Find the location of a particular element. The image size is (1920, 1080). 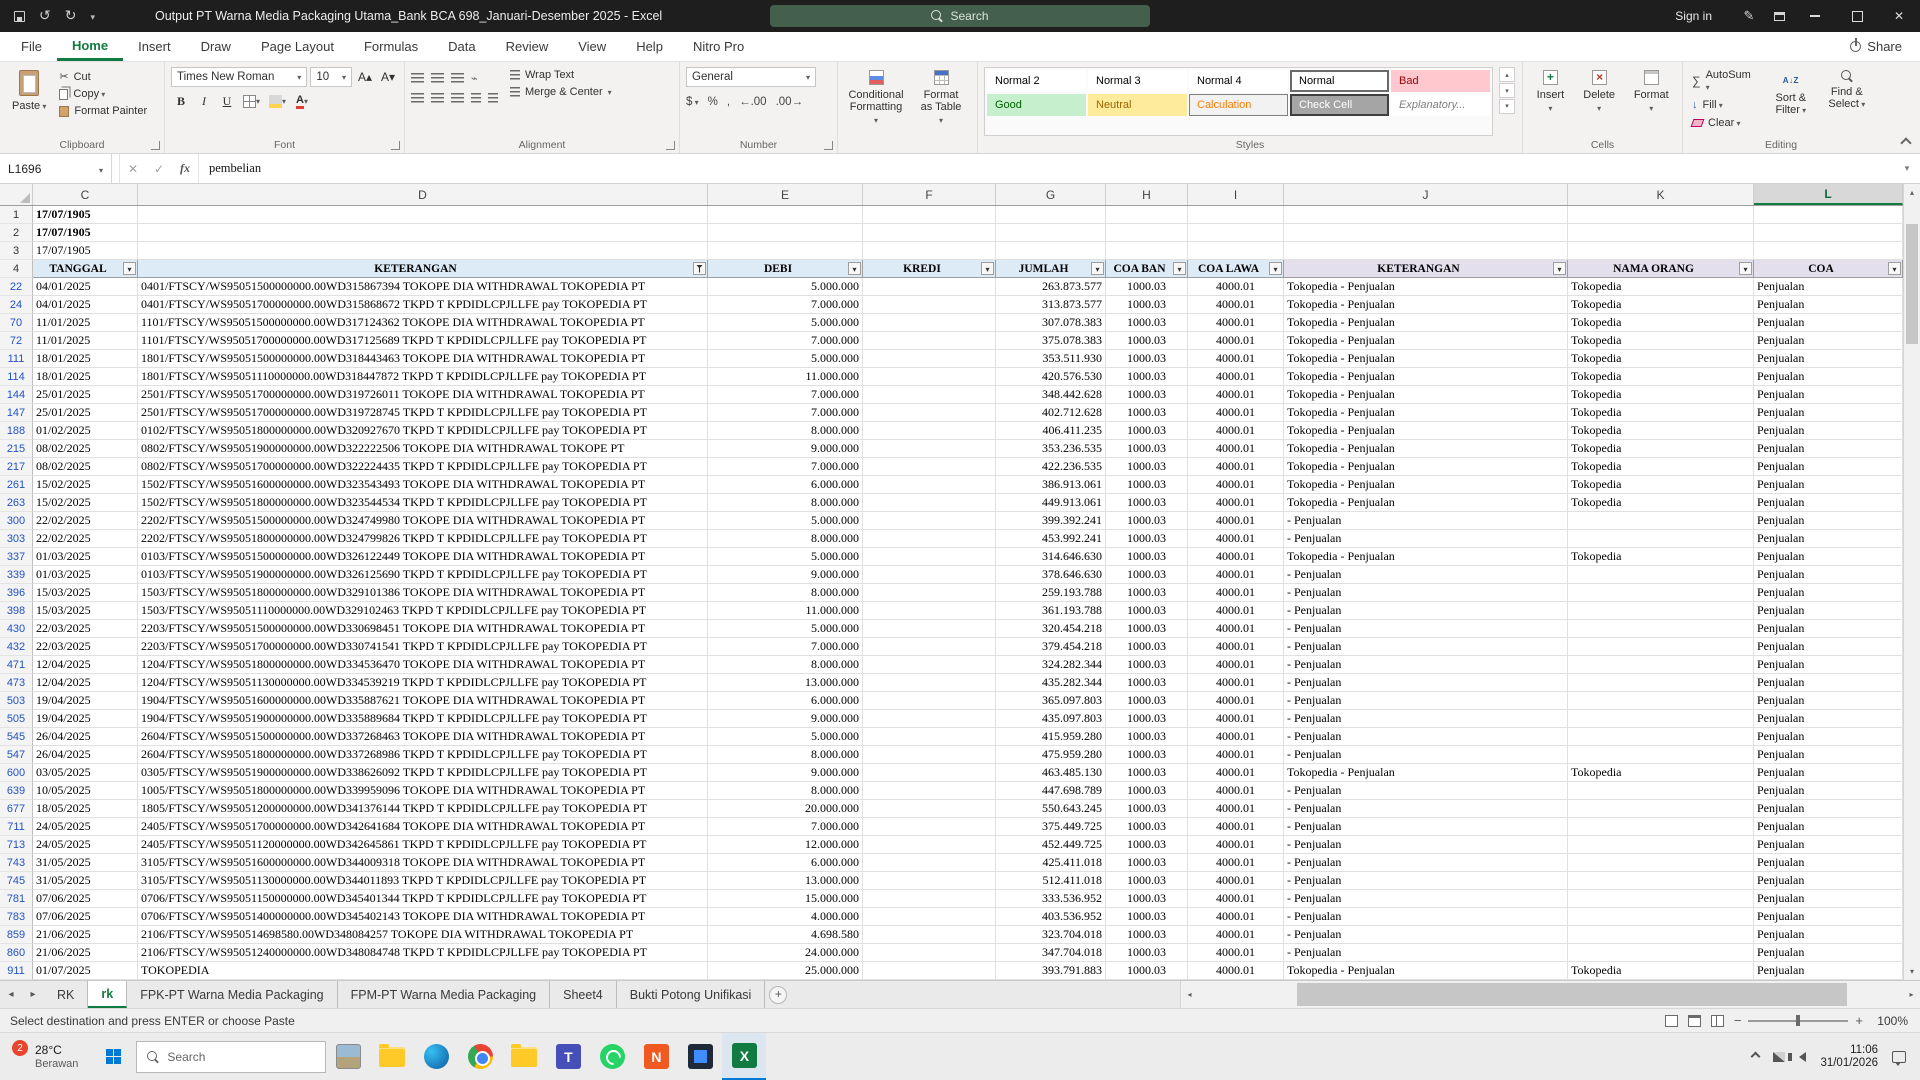

cell-g: 422.236.535 is located at coordinates (1051, 467).